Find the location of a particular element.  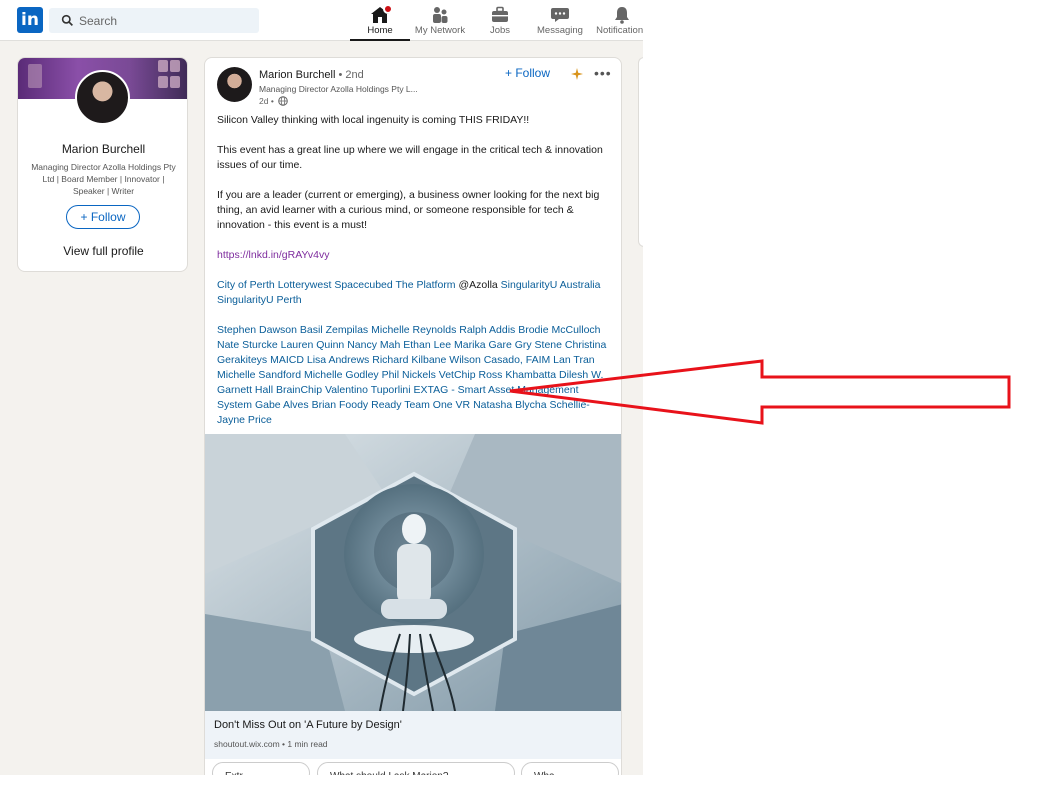

search-icon is located at coordinates (67, 20).